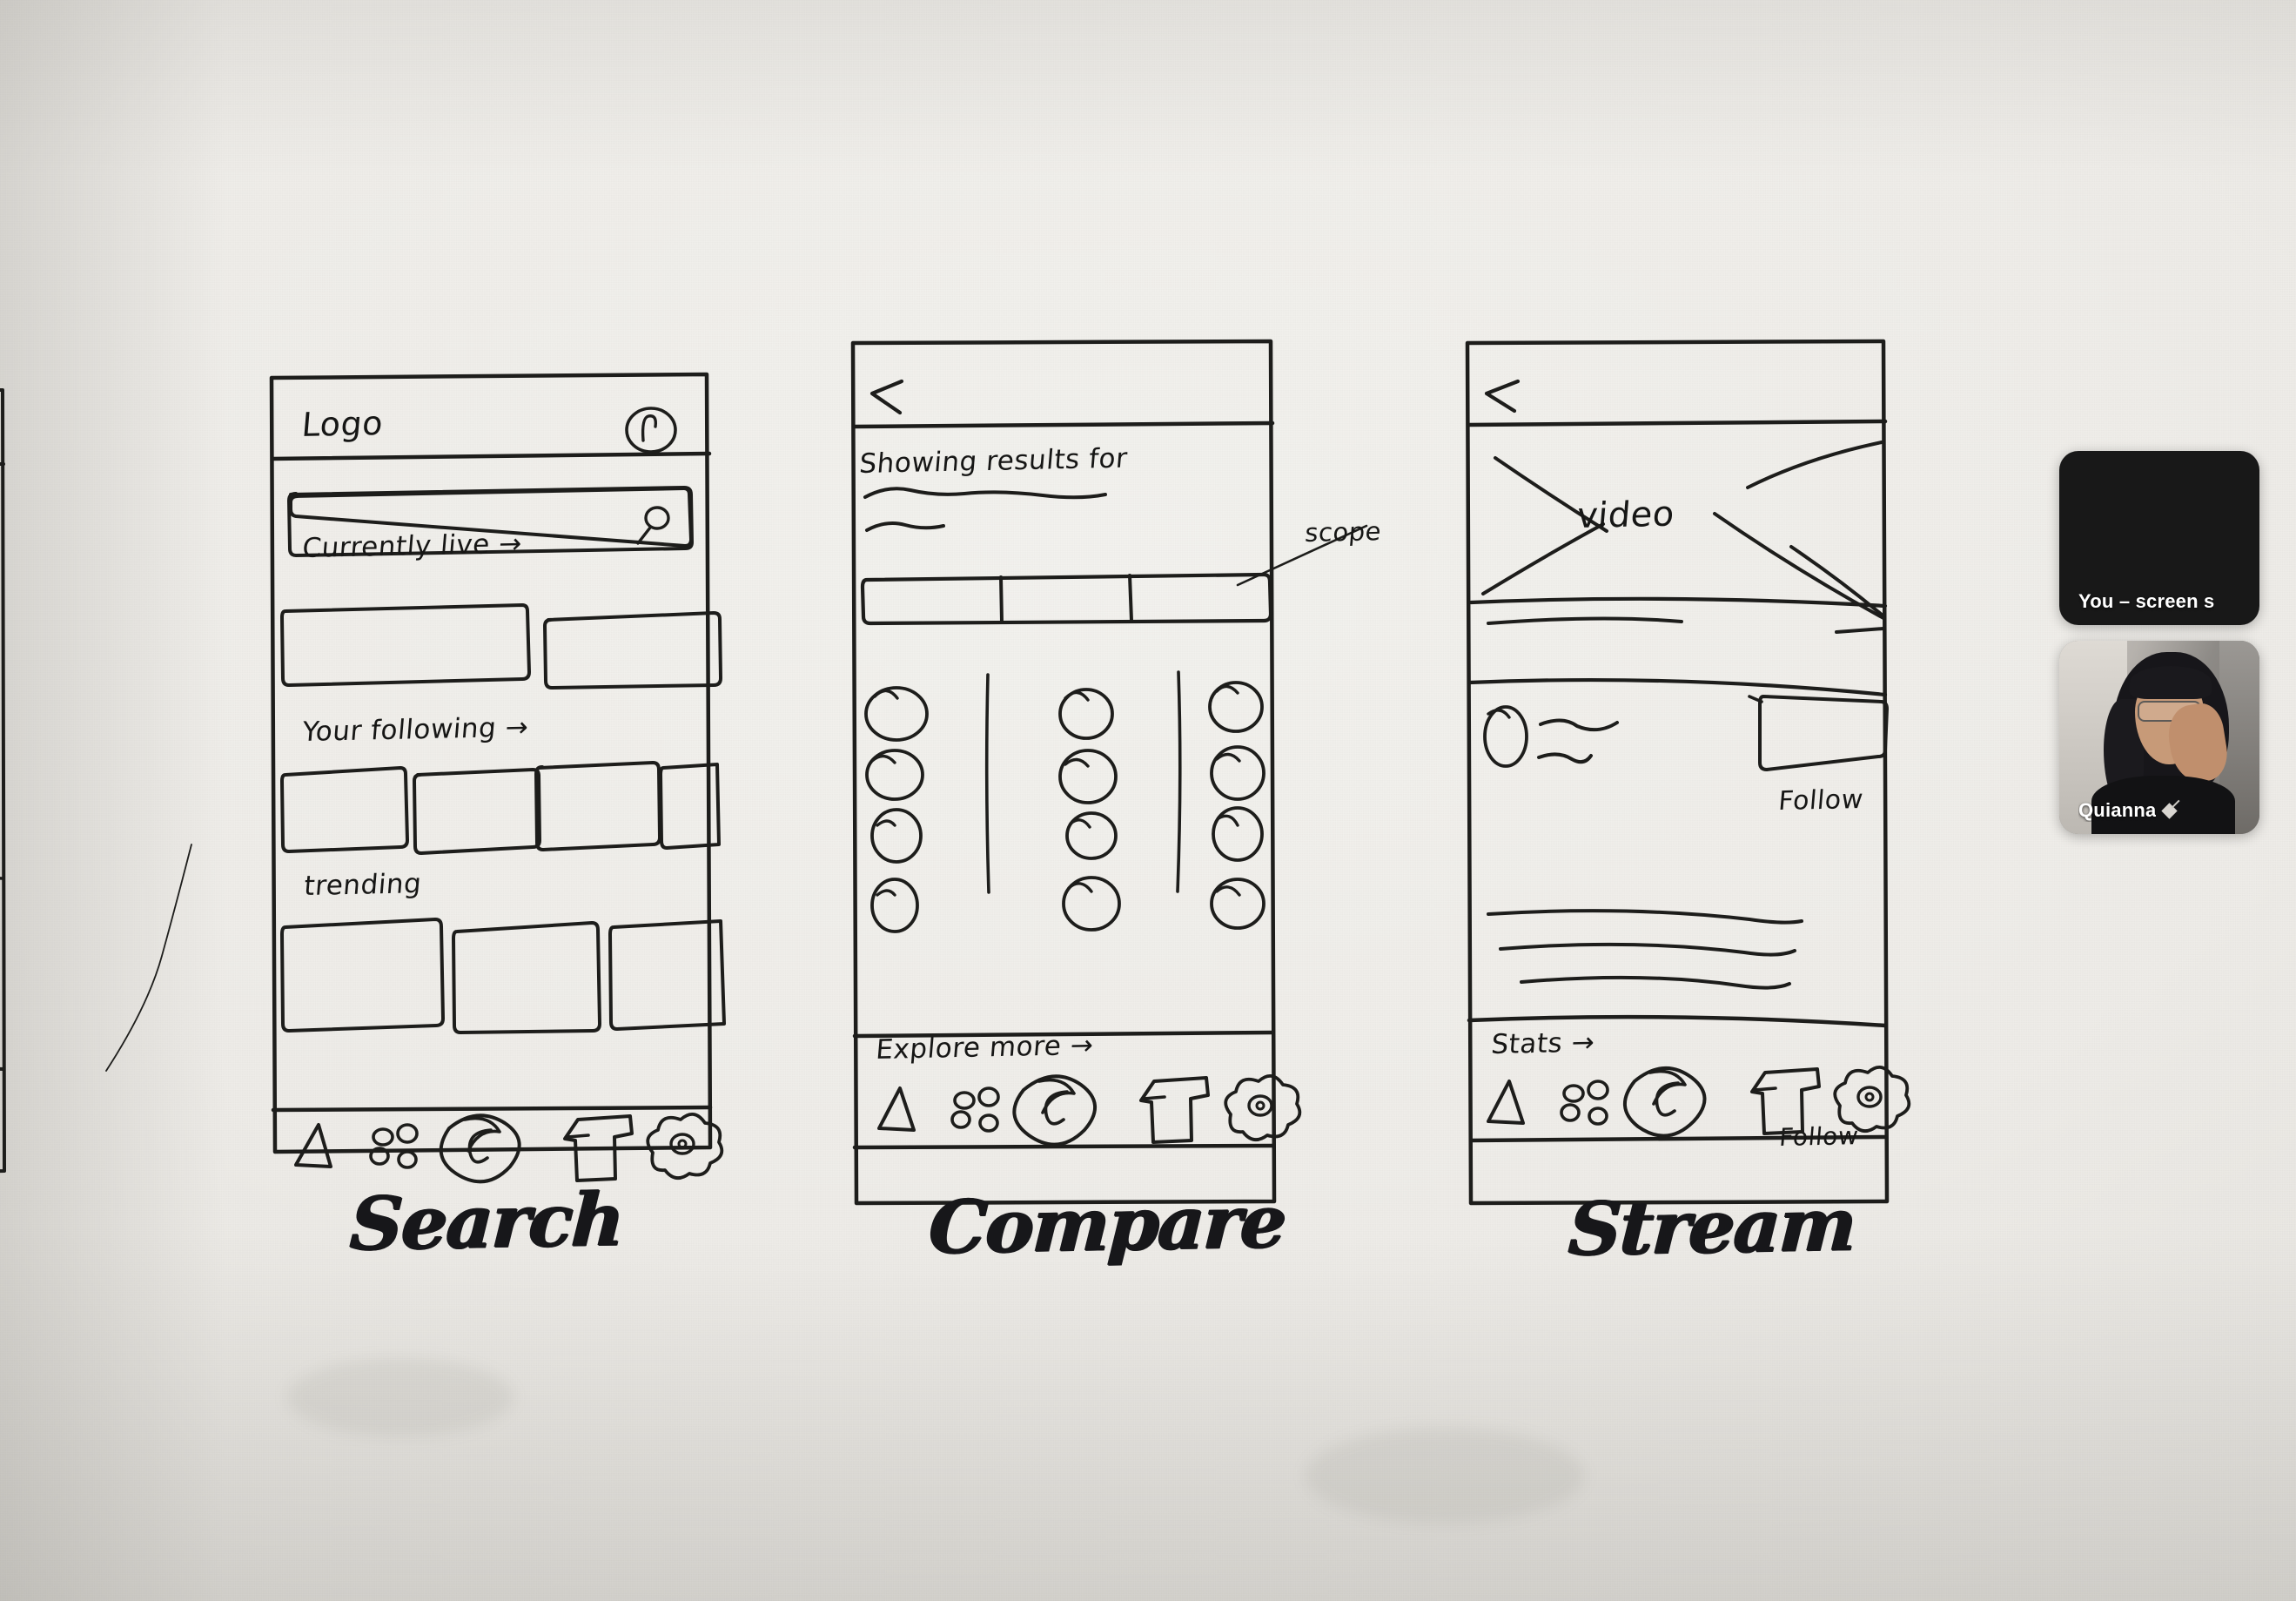 This screenshot has width=2296, height=1601. What do you see at coordinates (169, 958) in the screenshot?
I see `annotation-curve-left` at bounding box center [169, 958].